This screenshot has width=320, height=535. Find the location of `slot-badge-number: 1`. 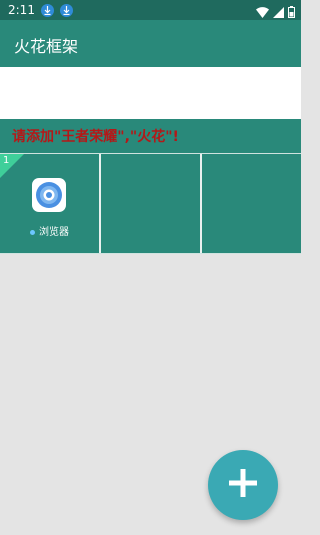

slot-badge-number: 1 is located at coordinates (6, 160).